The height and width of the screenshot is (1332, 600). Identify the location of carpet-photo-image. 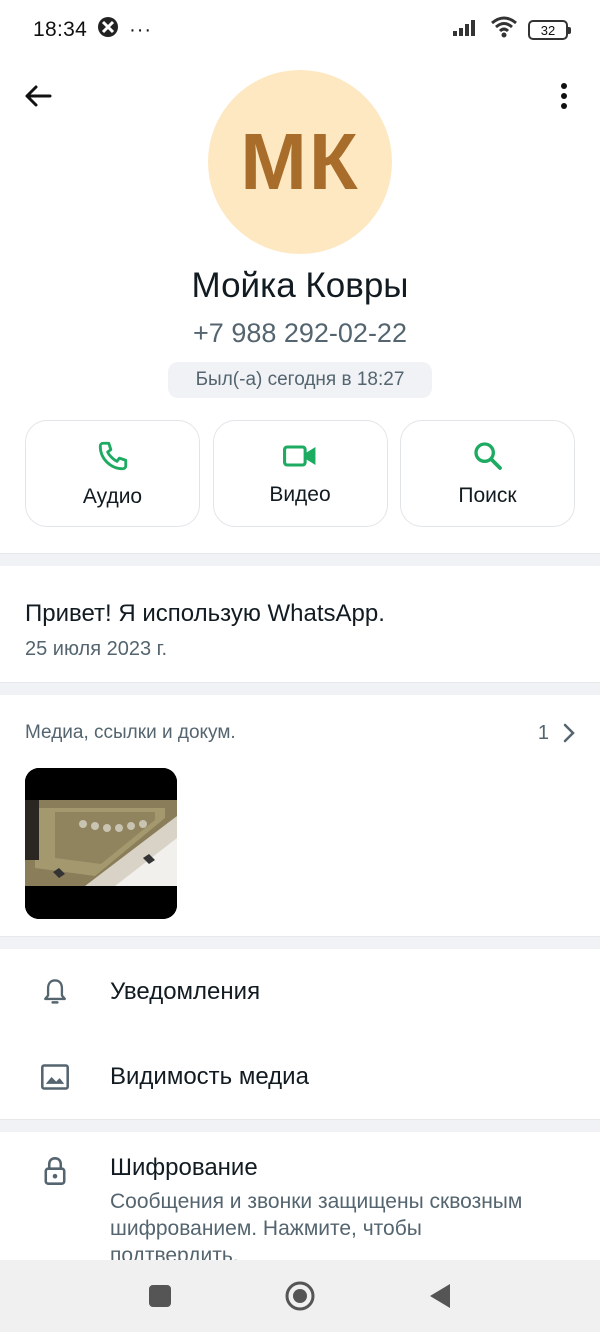
(101, 843).